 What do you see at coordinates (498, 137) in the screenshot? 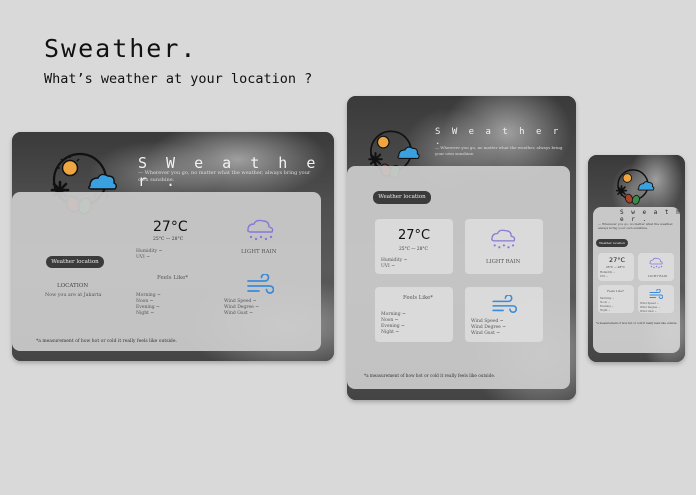
I see `app-brand: S W e a t h e r .` at bounding box center [498, 137].